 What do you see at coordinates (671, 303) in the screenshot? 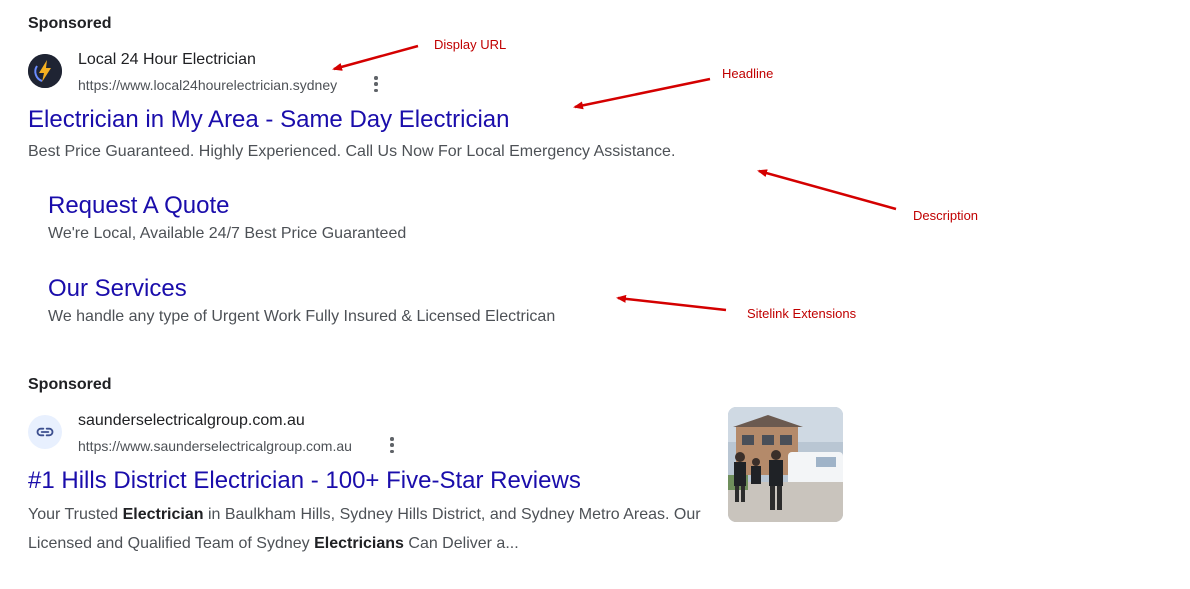
I see `arrow-sitelinks` at bounding box center [671, 303].